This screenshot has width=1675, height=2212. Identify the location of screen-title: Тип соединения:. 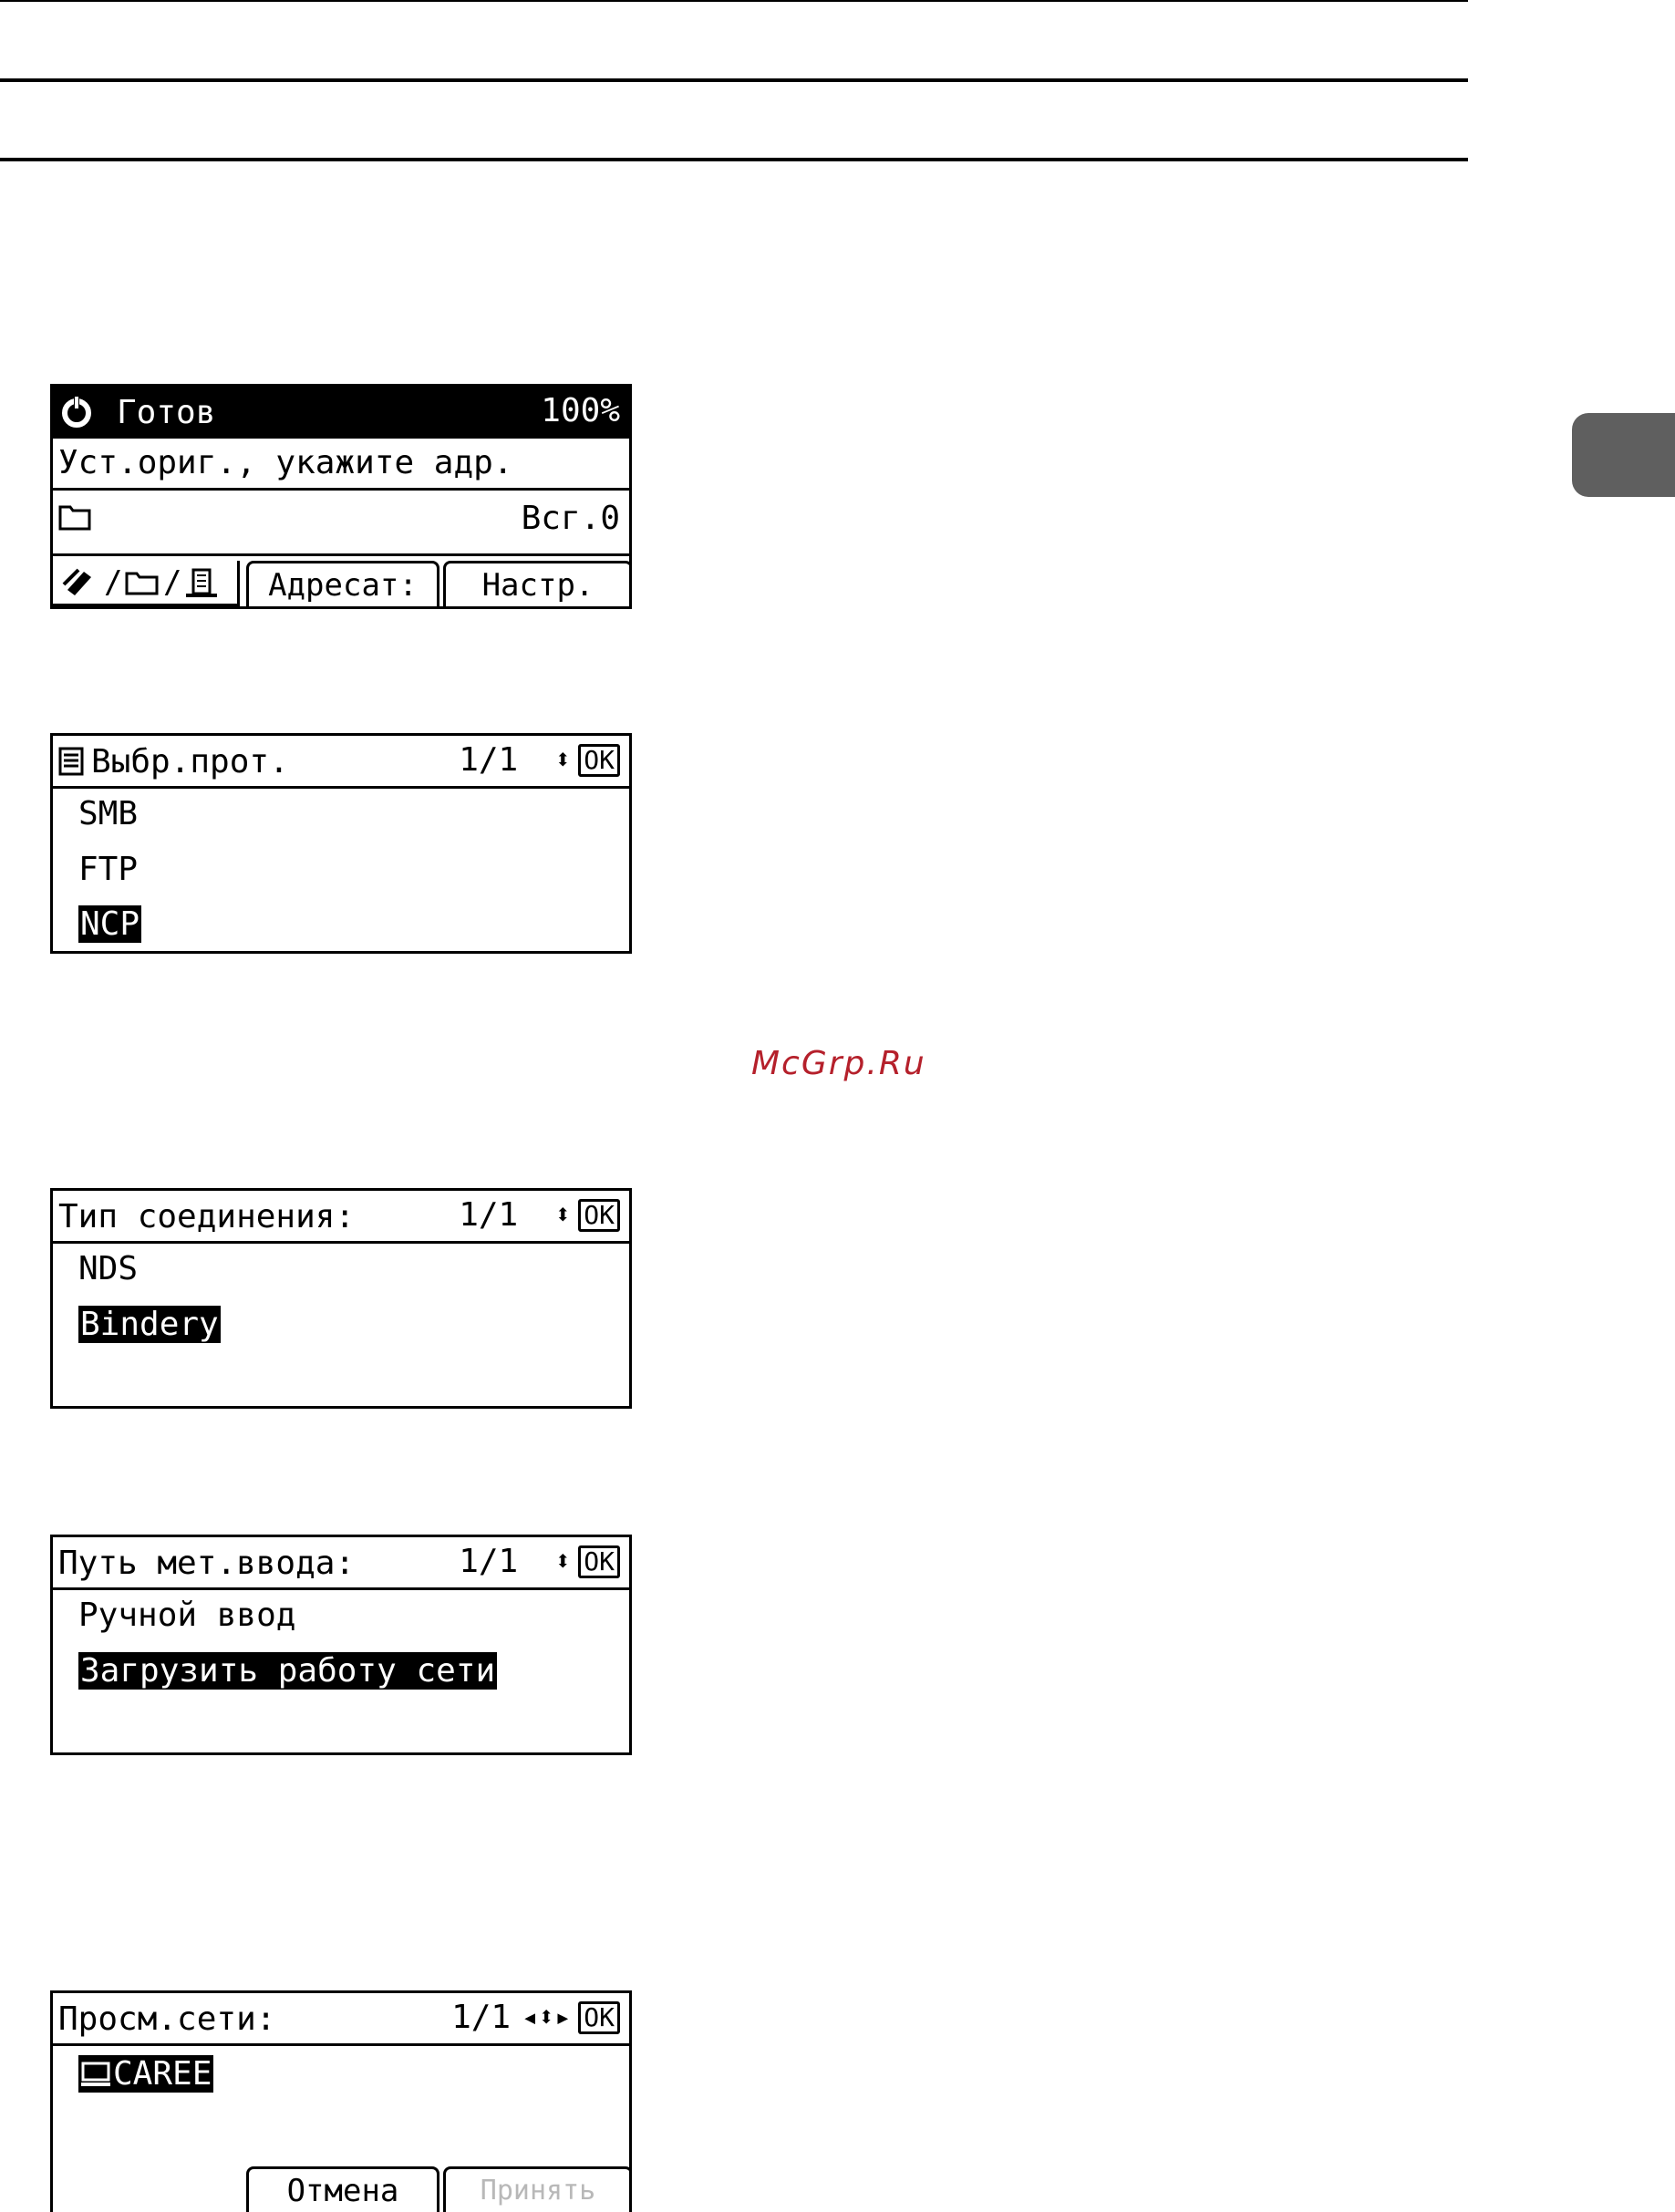
(207, 1216).